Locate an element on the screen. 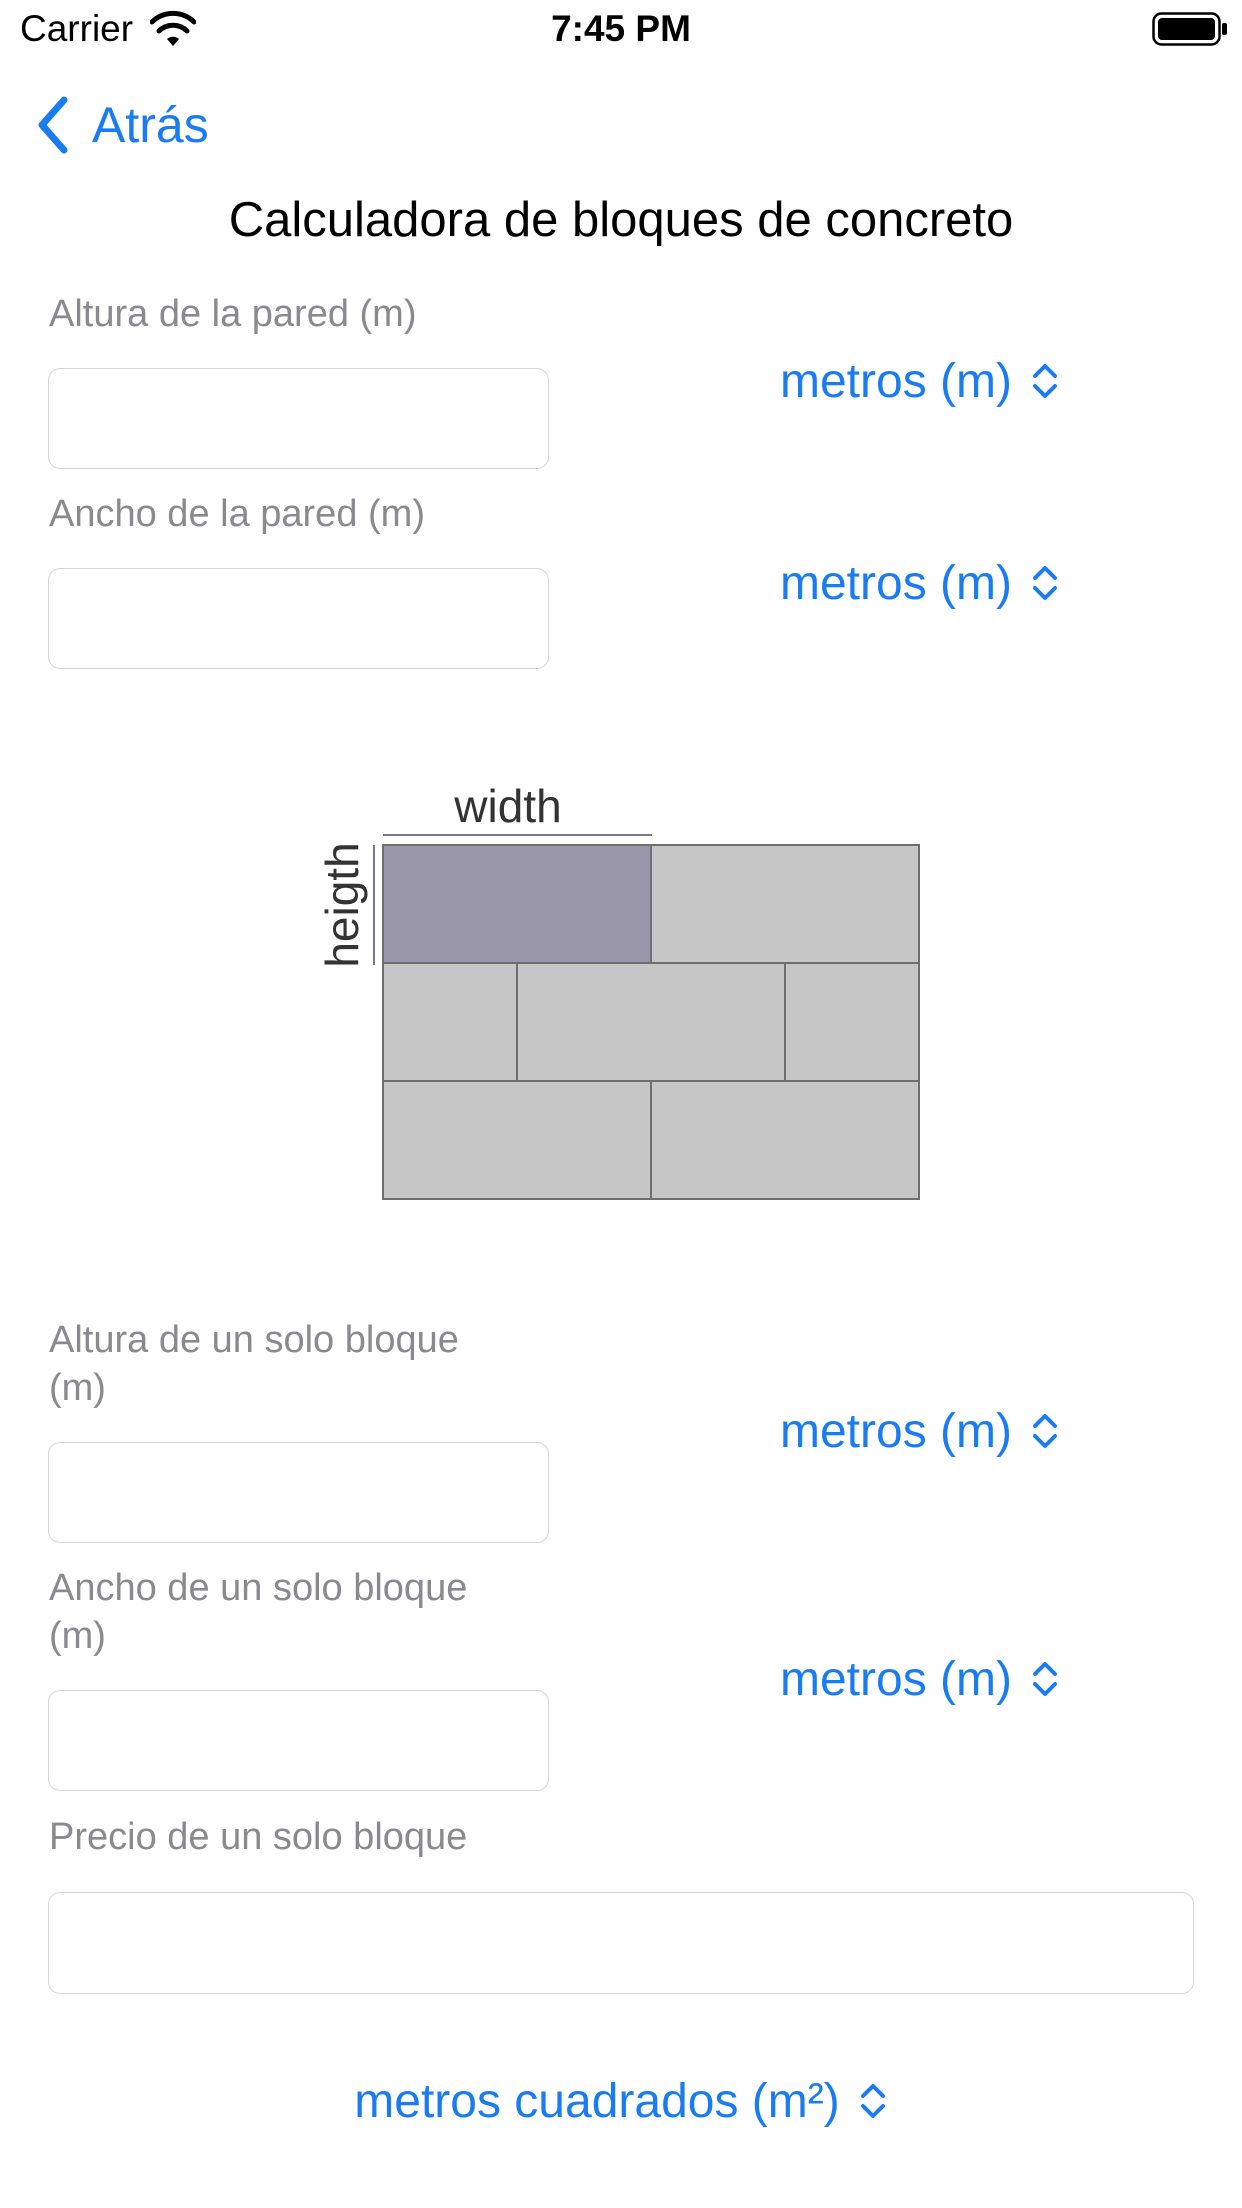 This screenshot has height=2208, width=1242. page-title: Calculadora de bloques de concreto is located at coordinates (621, 220).